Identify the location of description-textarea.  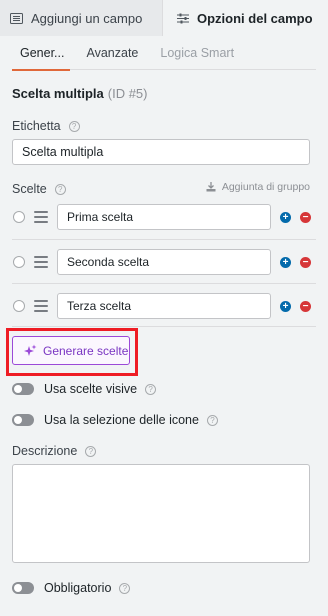
(161, 513).